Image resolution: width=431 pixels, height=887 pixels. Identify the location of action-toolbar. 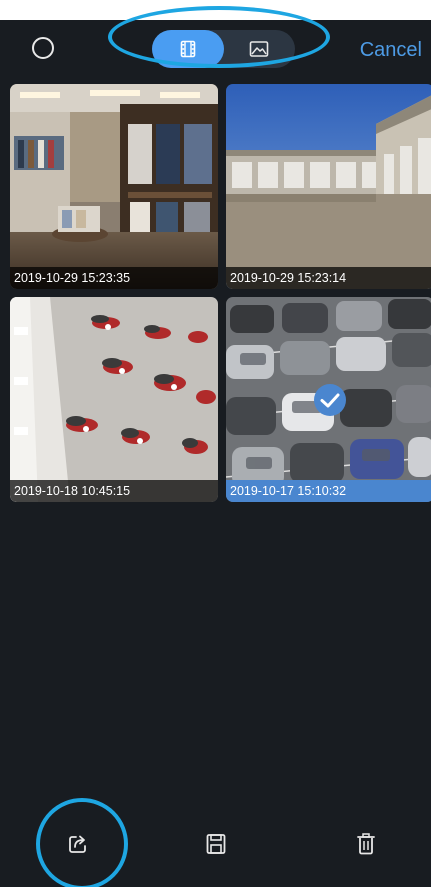
(215, 843).